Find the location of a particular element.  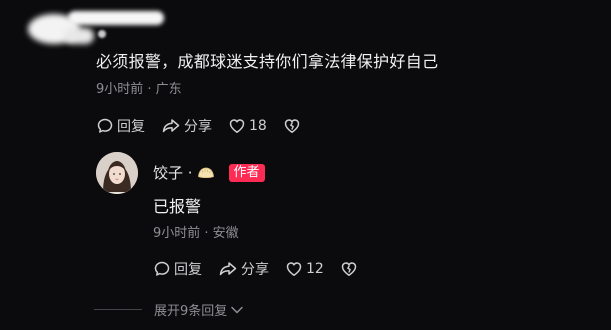

comment-meta: 9小时前 · 广东 is located at coordinates (139, 89).